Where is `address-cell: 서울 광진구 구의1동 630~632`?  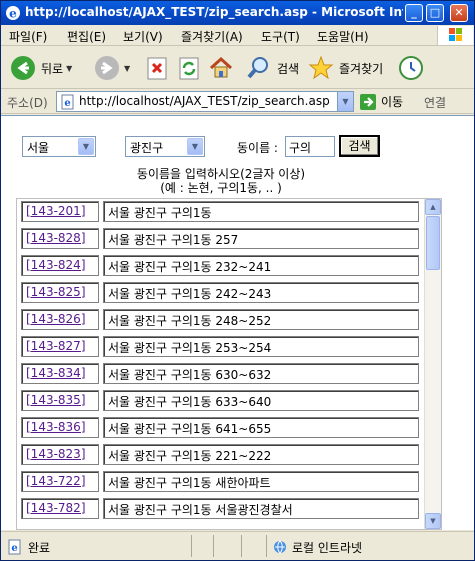
address-cell: 서울 광진구 구의1동 630~632 is located at coordinates (261, 373).